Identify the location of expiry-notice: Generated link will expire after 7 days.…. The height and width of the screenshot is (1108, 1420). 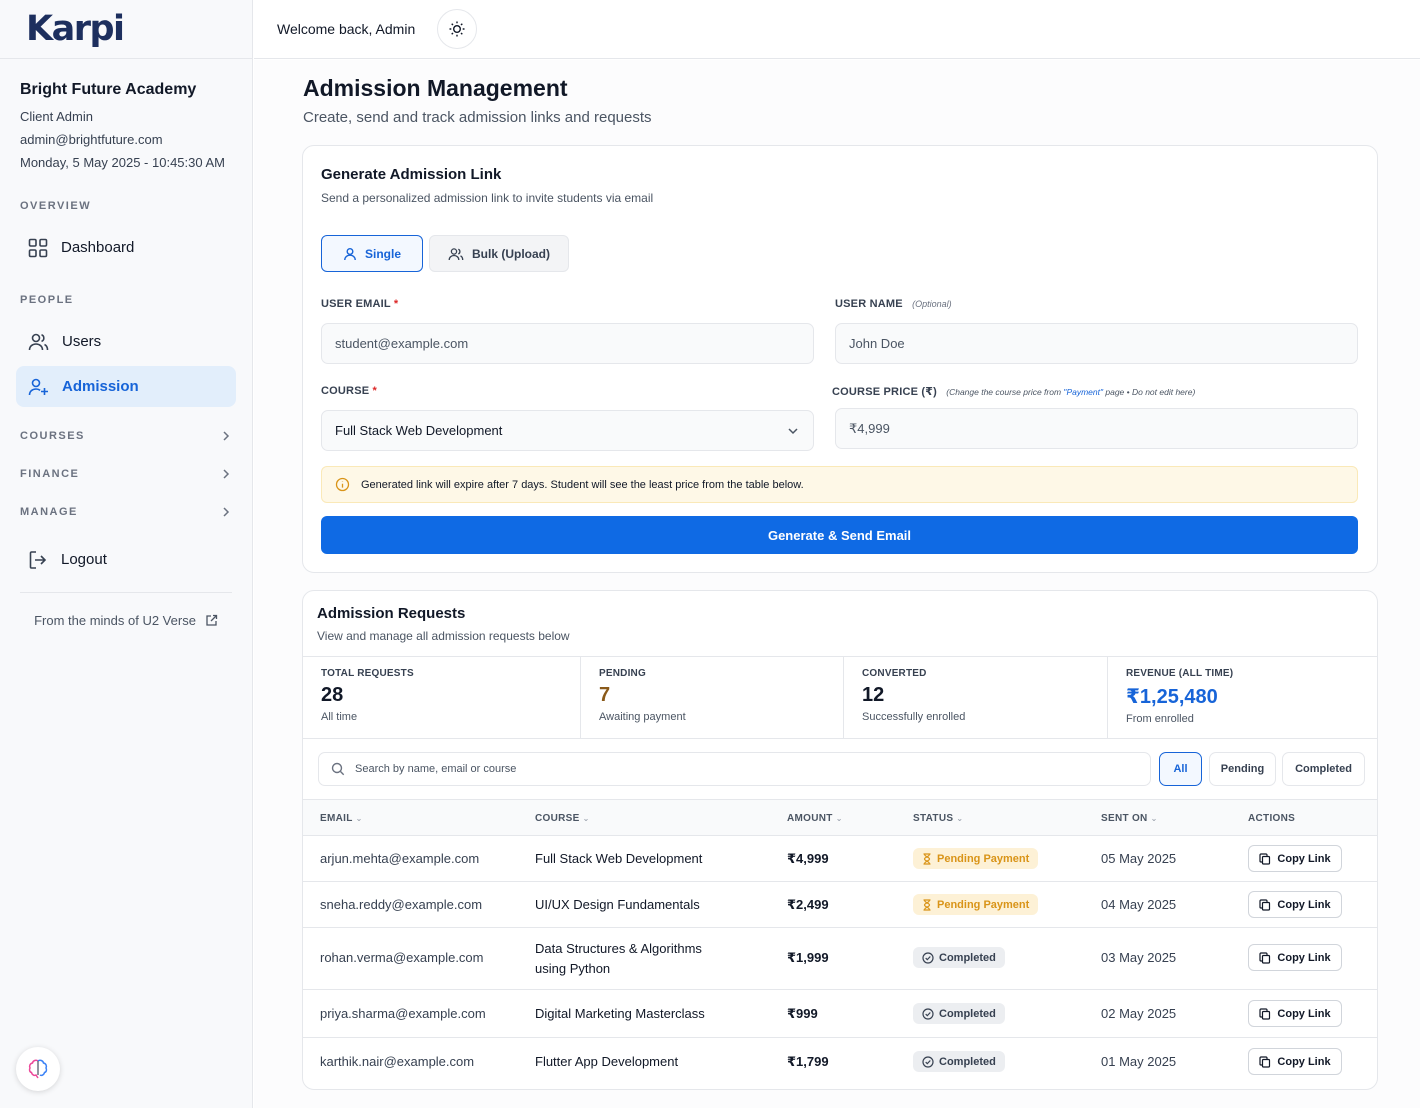
(839, 484).